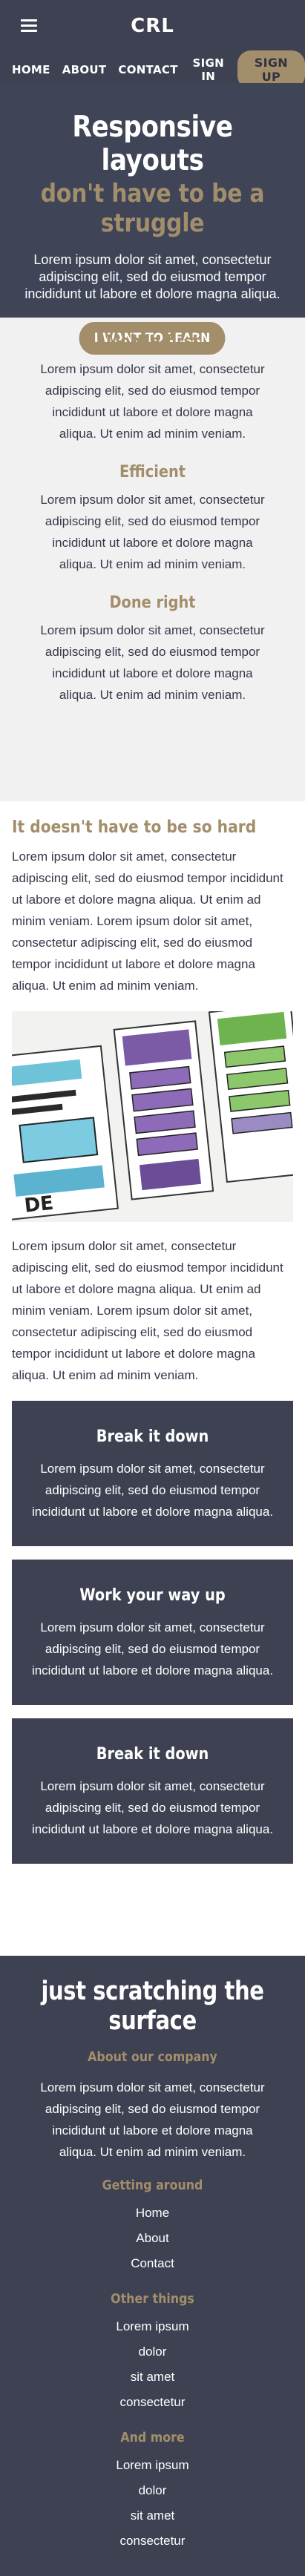 Image resolution: width=305 pixels, height=2576 pixels. I want to click on svg-text: DE, so click(38, 1205).